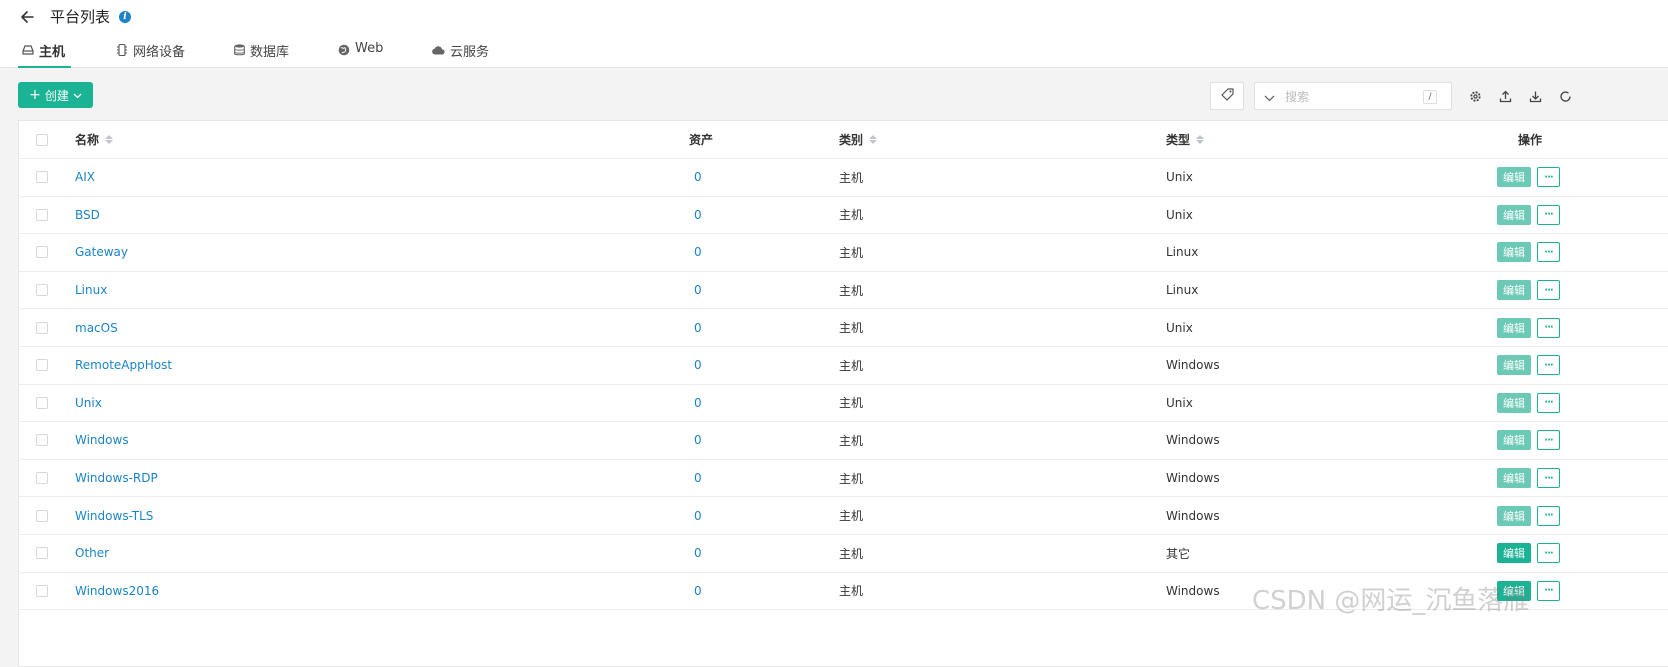 Image resolution: width=1668 pixels, height=667 pixels. Describe the element at coordinates (123, 365) in the screenshot. I see `platform-name-link: RemoteAppHost` at that location.